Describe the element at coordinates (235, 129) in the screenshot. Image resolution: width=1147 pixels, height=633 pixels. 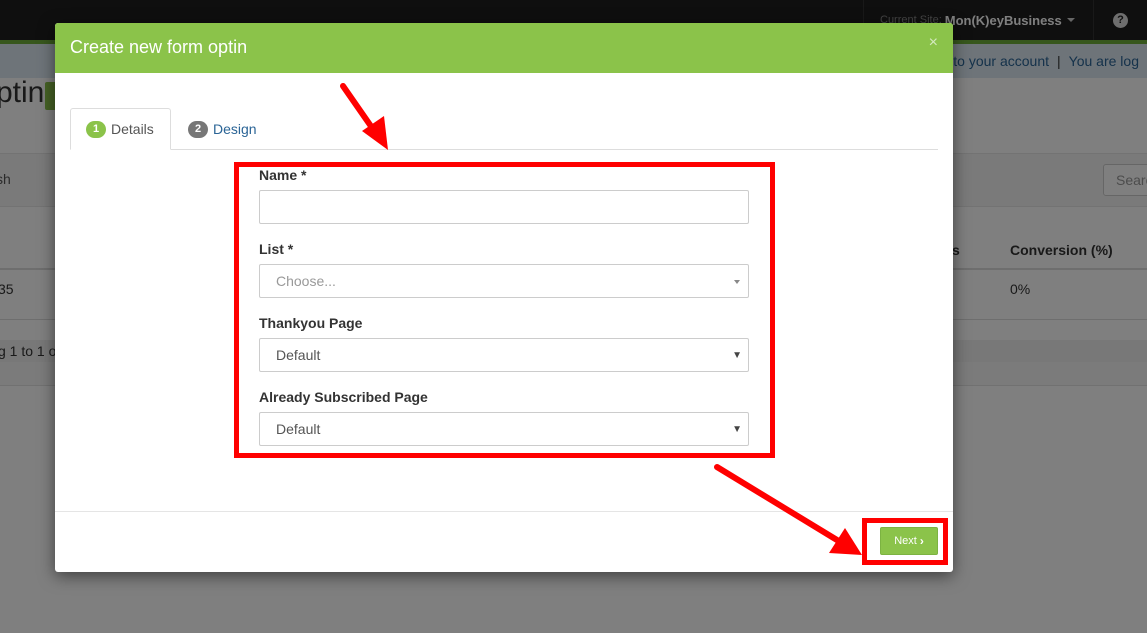
I see `tab-label: Design` at that location.